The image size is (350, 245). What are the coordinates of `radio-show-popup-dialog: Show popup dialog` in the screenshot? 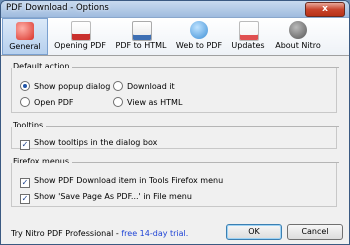 It's located at (65, 86).